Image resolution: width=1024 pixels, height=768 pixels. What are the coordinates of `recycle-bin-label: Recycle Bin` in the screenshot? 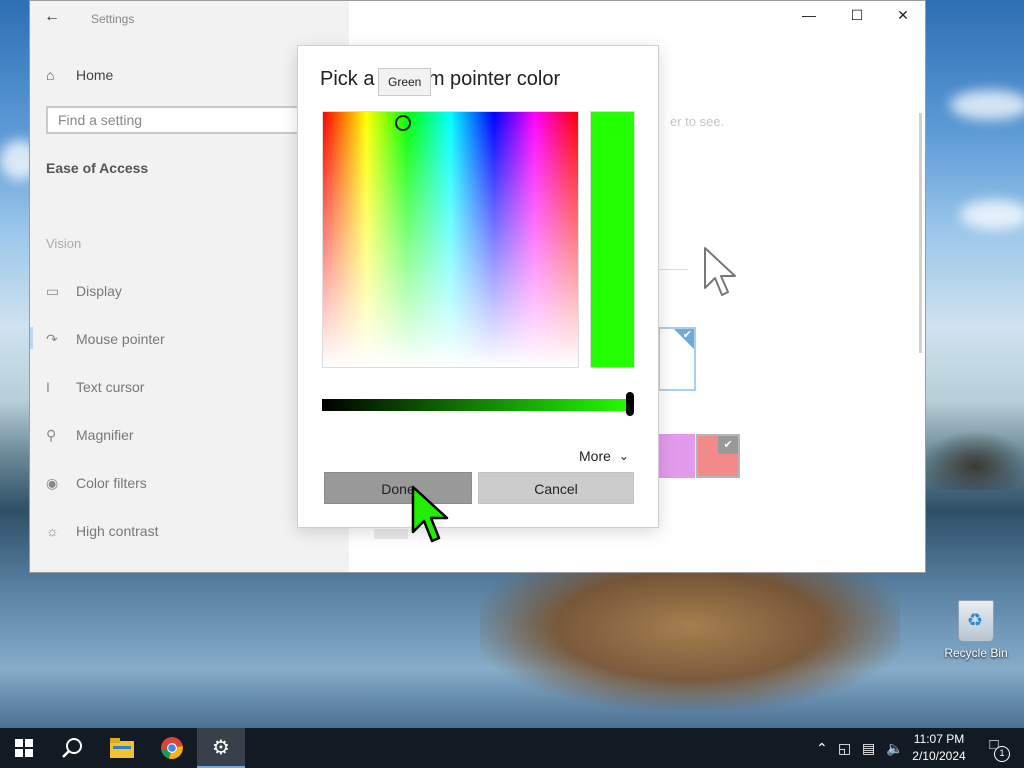 It's located at (976, 653).